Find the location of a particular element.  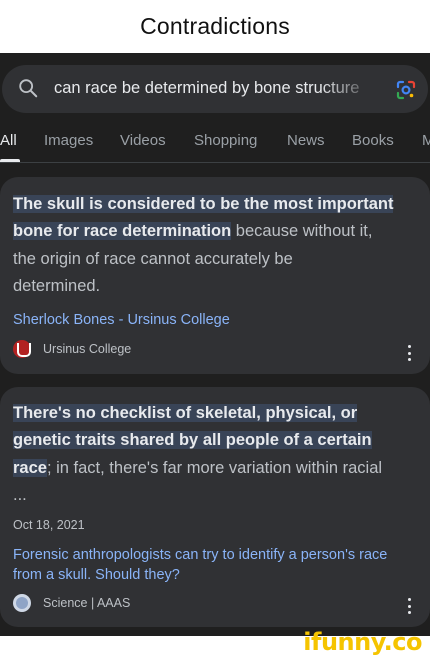

meme-title: Contradictions is located at coordinates (215, 26).